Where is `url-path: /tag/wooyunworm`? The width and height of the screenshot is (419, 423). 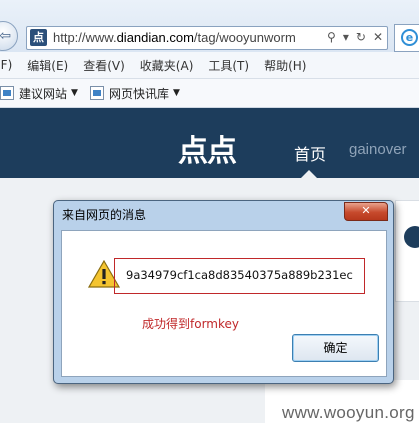 url-path: /tag/wooyunworm is located at coordinates (244, 37).